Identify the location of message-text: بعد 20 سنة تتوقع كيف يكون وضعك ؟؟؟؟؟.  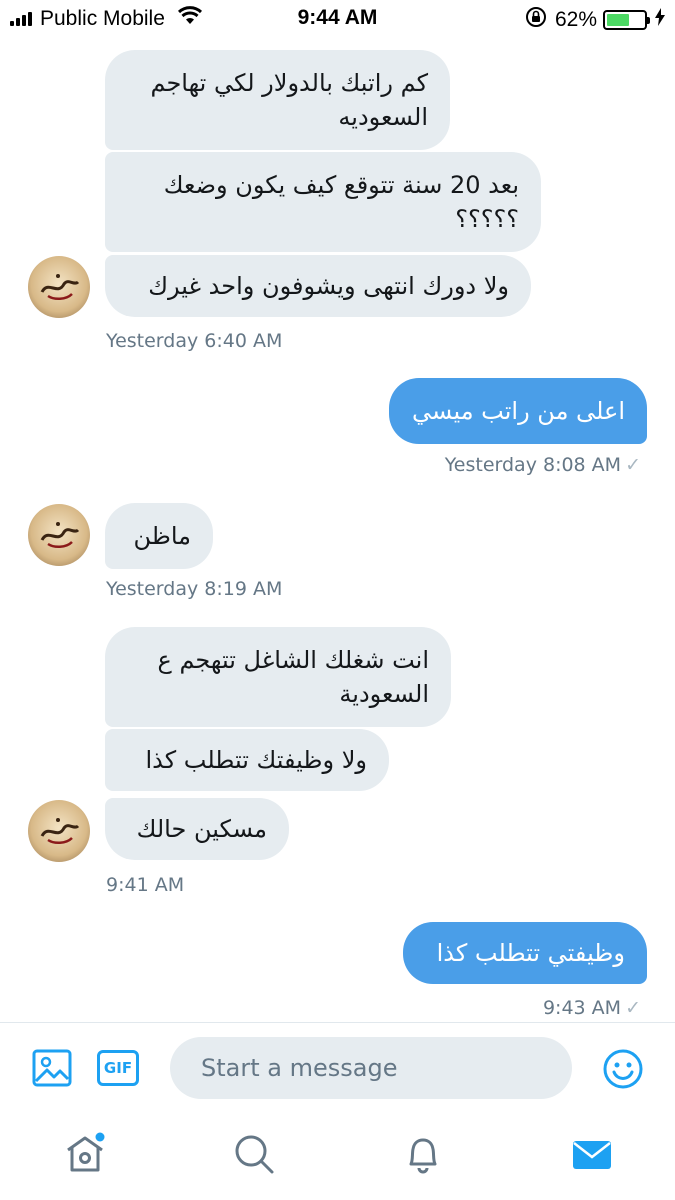
(341, 202).